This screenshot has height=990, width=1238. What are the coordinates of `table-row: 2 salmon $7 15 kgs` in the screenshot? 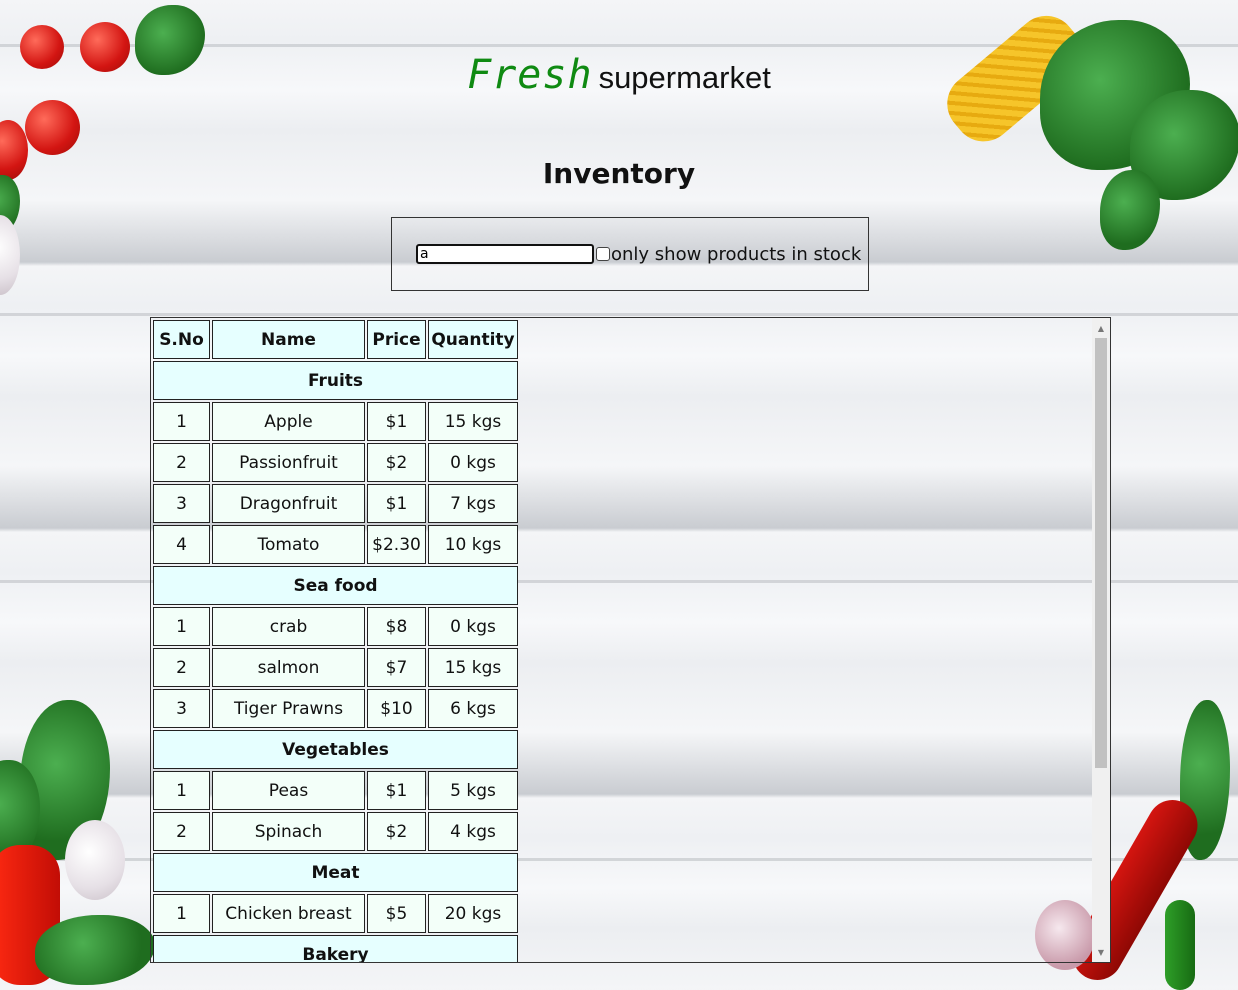 It's located at (335, 667).